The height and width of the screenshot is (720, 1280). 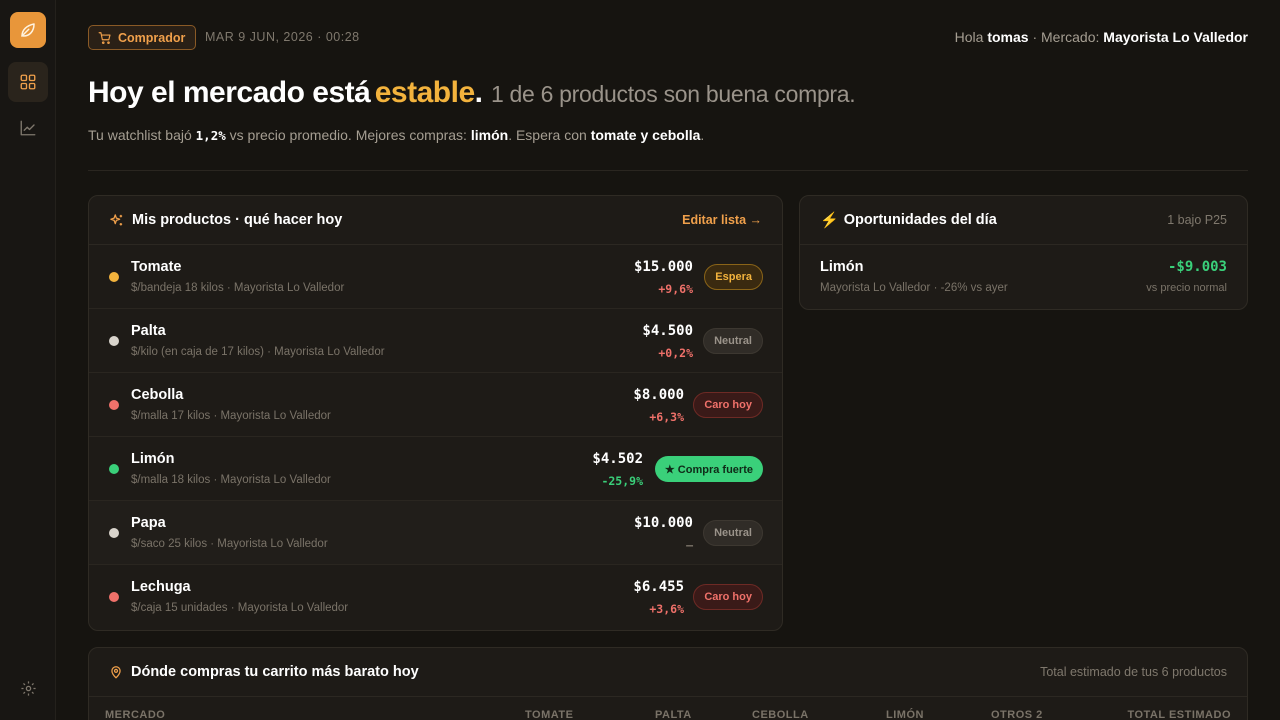 I want to click on column-header: CEBOLLA, so click(x=780, y=714).